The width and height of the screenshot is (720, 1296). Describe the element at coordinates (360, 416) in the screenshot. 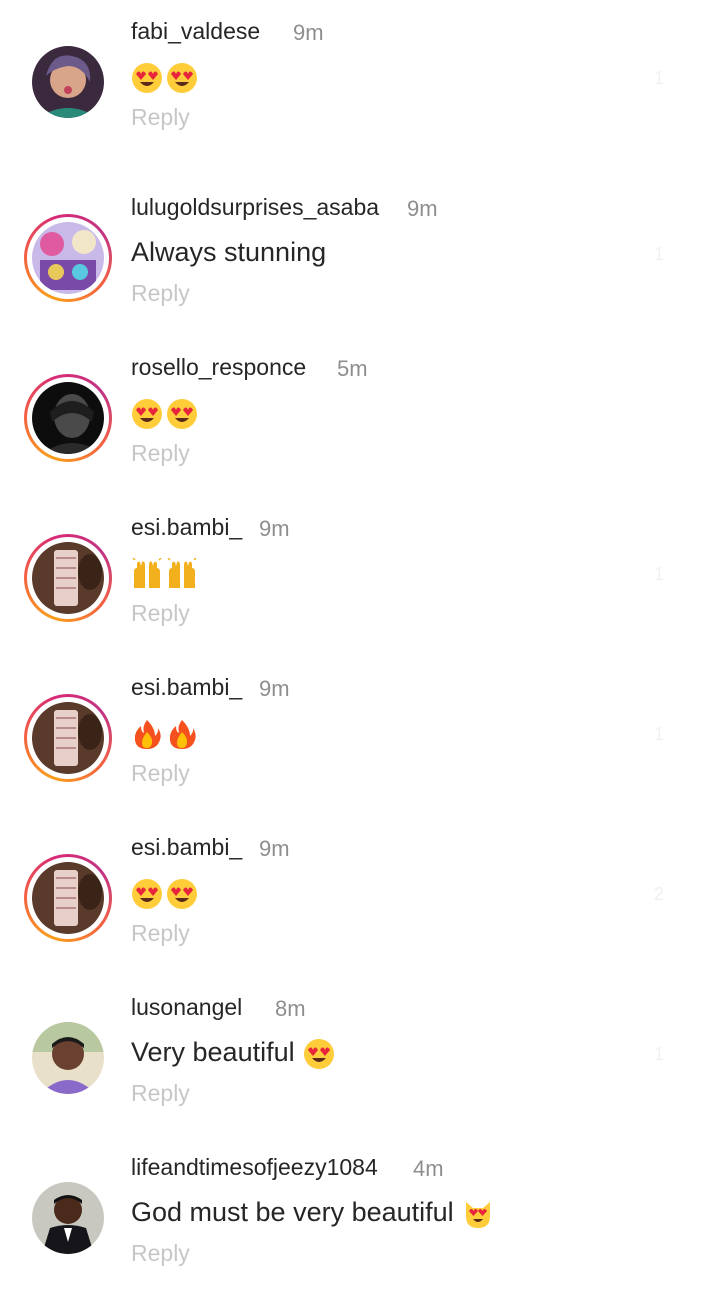

I see `comment-item: rosello_responce 5m Reply` at that location.